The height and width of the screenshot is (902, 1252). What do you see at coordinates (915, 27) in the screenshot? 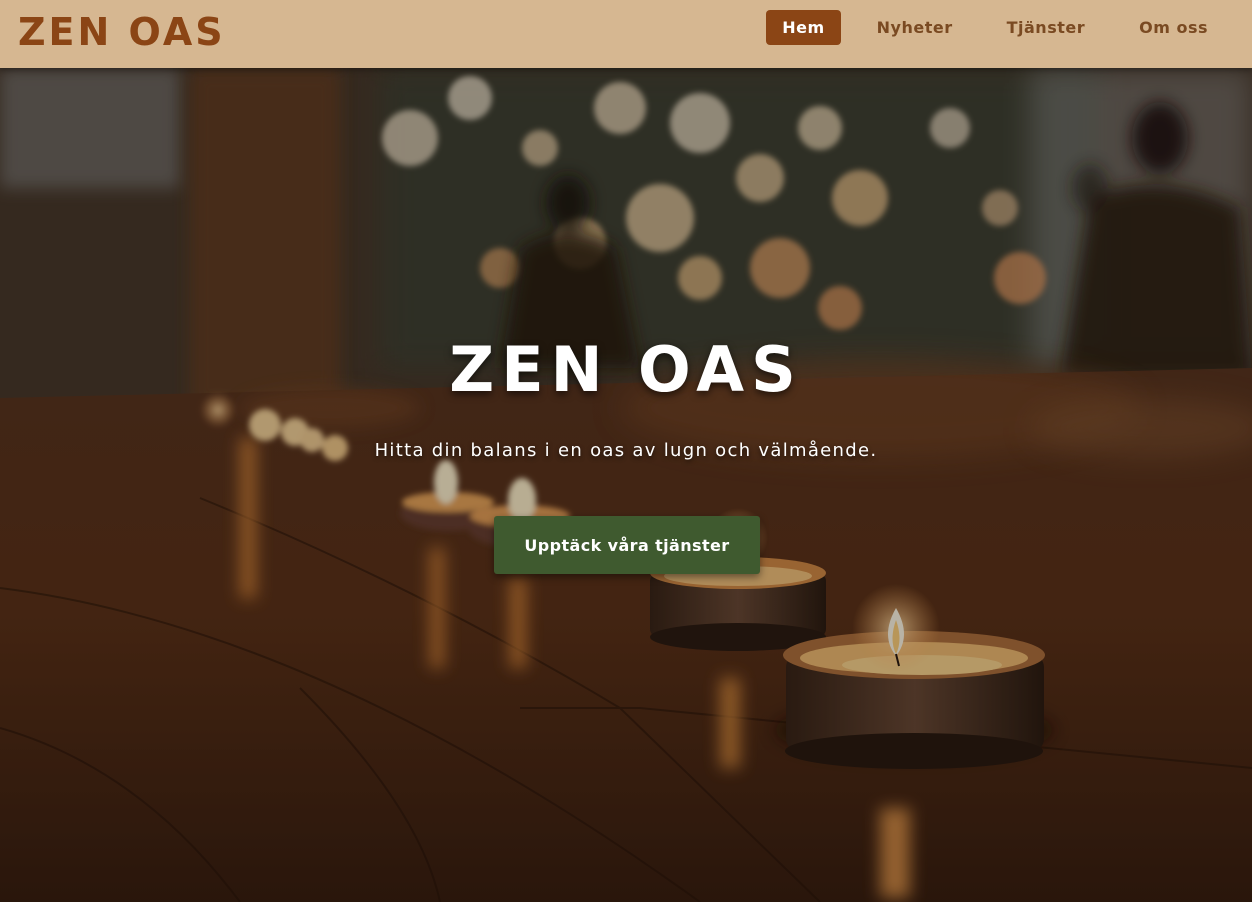
I see `nav-link-nyheter: Nyheter` at bounding box center [915, 27].